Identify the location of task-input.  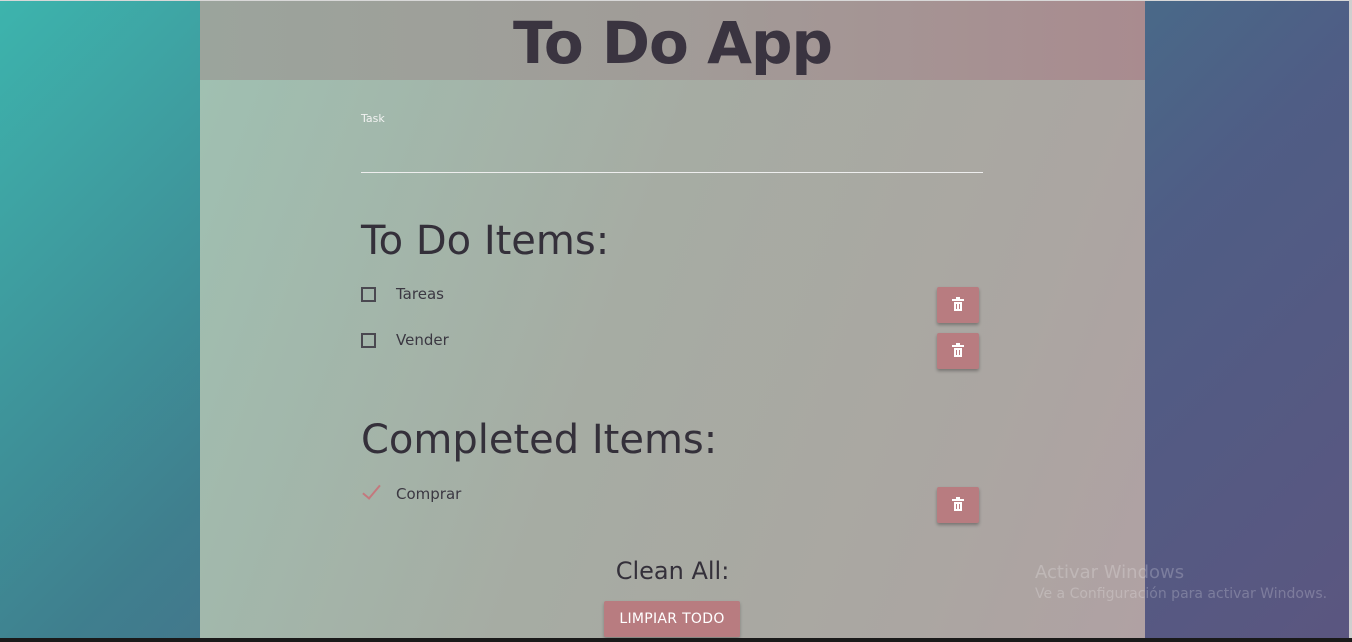
(672, 151).